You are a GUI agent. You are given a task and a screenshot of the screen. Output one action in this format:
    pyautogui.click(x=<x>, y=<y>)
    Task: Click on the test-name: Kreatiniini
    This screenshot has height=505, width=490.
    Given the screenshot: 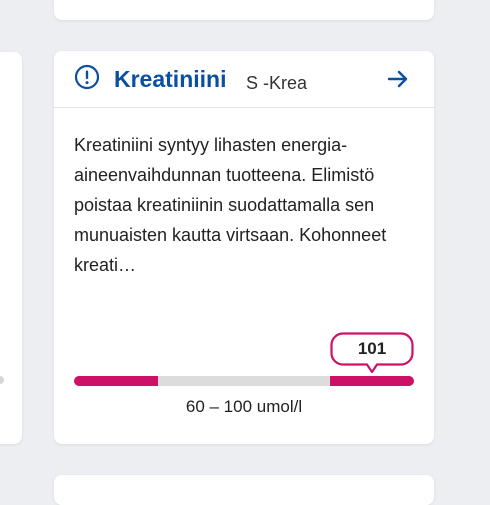 What is the action you would take?
    pyautogui.click(x=170, y=79)
    